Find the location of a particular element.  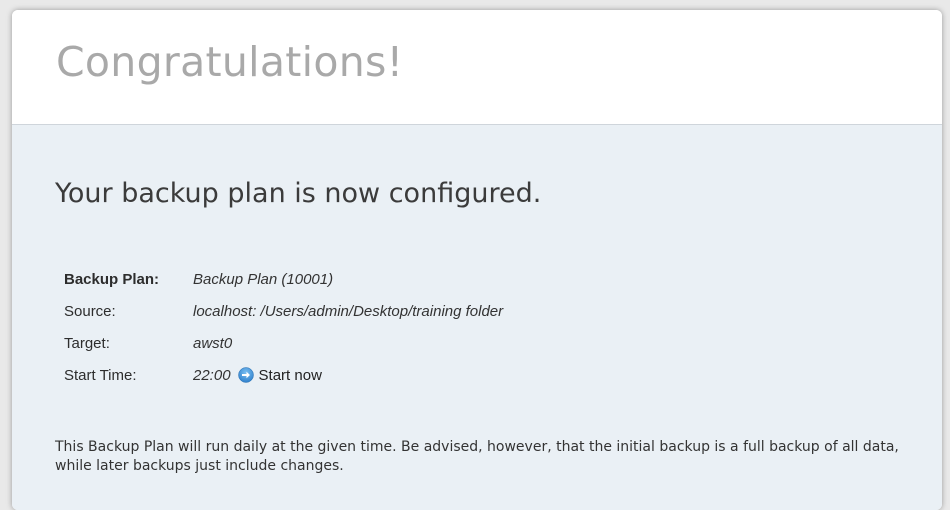

detail-value: 22:00 is located at coordinates (212, 375).